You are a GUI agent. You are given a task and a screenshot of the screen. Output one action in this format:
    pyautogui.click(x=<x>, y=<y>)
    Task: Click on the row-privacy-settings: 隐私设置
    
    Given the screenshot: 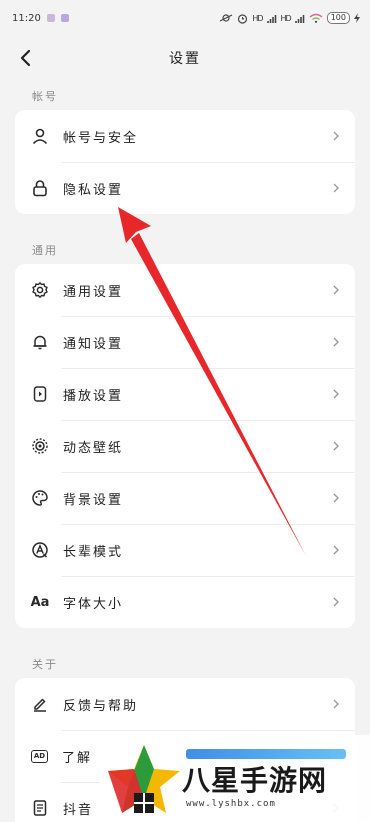 What is the action you would take?
    pyautogui.click(x=185, y=188)
    